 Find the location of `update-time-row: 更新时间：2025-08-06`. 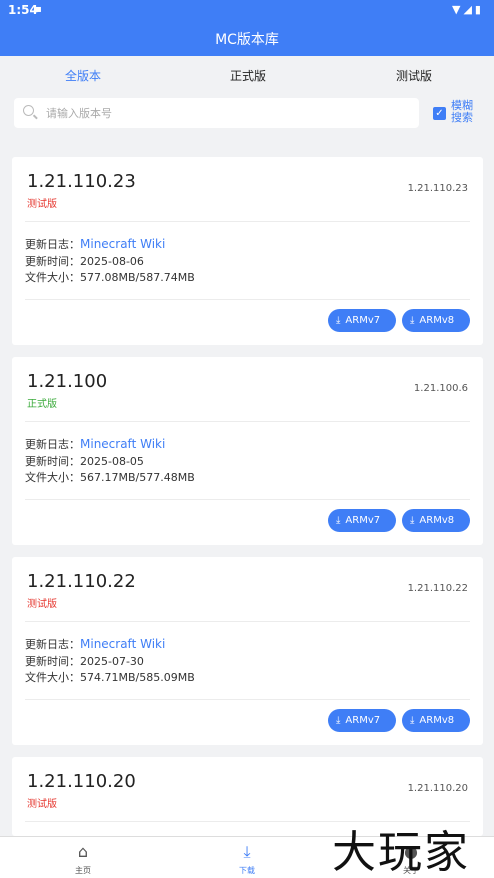

update-time-row: 更新时间：2025-08-06 is located at coordinates (84, 261).